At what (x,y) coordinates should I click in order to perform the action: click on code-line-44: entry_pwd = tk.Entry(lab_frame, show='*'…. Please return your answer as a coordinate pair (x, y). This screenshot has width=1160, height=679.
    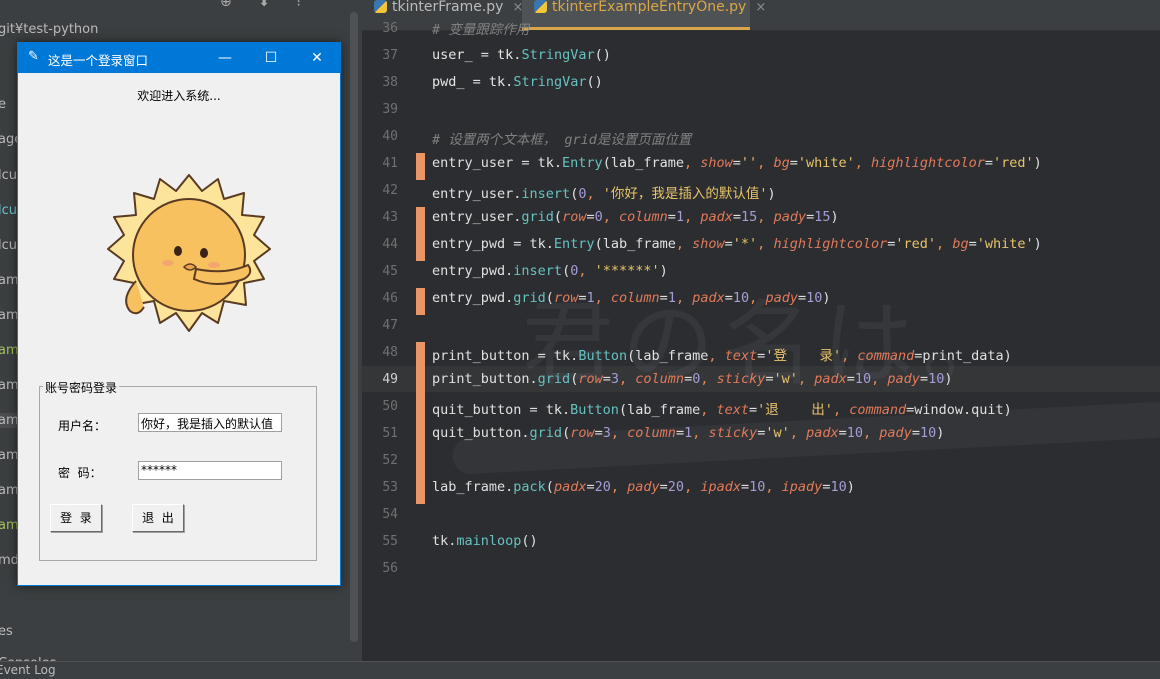
    Looking at the image, I should click on (737, 244).